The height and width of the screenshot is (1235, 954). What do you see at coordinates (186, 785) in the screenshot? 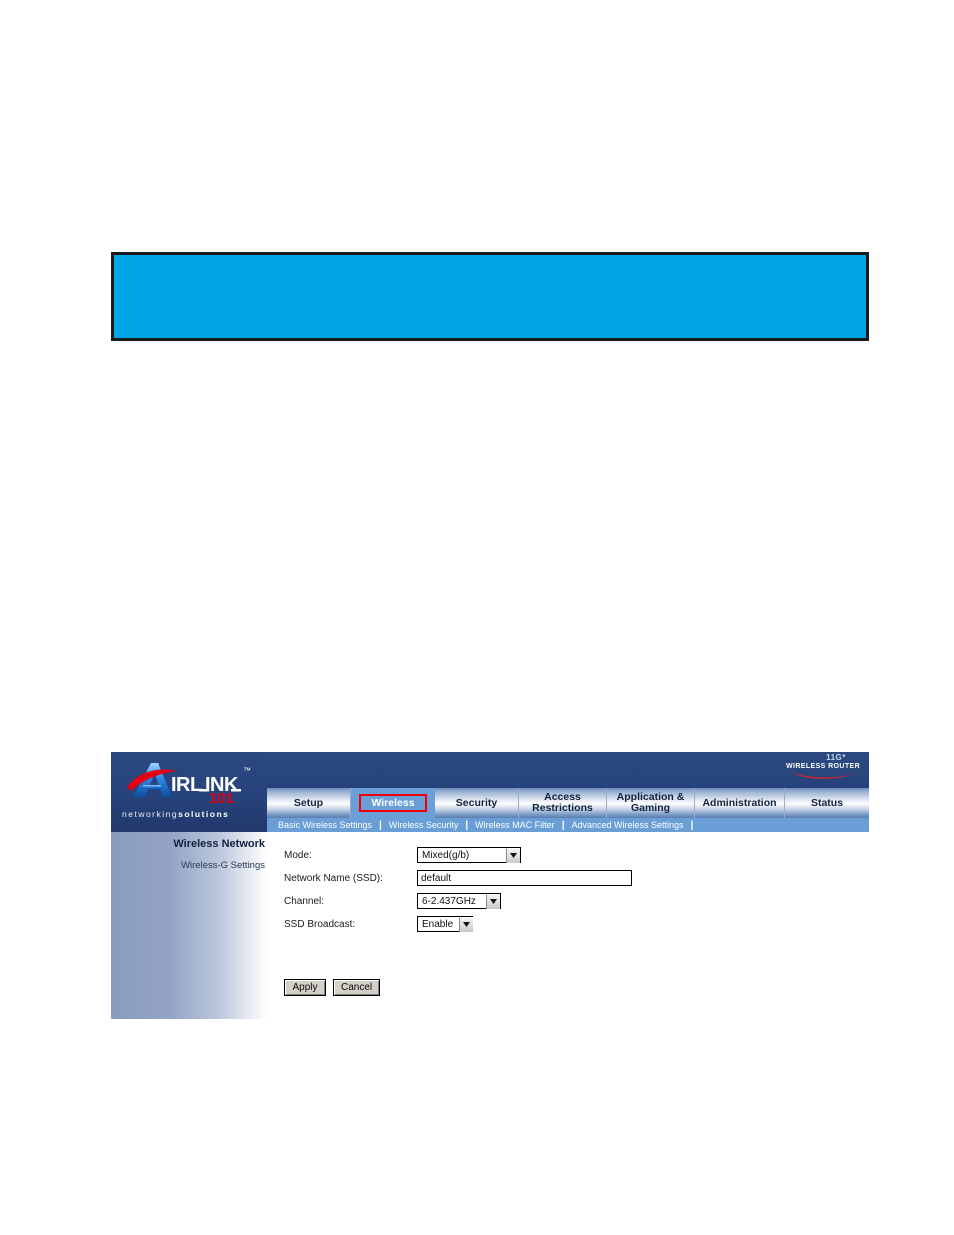
I see `svg-text: IRL` at bounding box center [186, 785].